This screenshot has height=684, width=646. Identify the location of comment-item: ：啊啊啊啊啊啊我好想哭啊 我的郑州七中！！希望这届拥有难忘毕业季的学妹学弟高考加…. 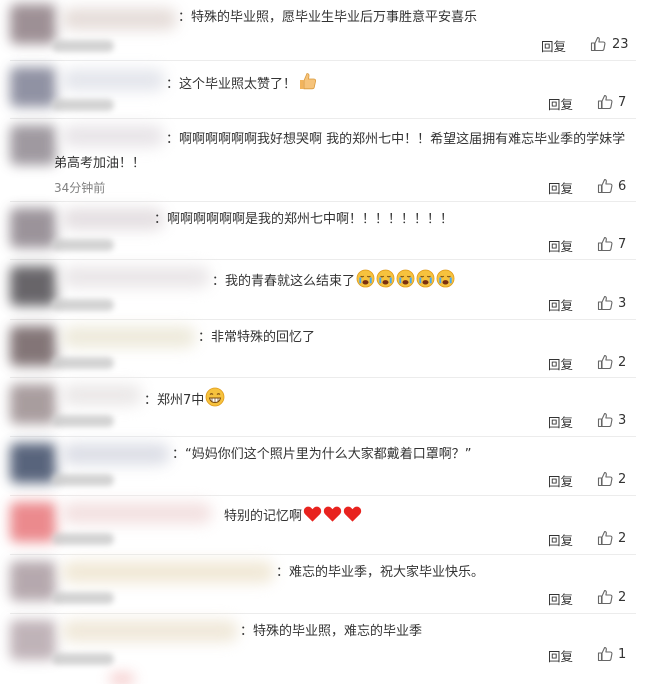
(323, 160).